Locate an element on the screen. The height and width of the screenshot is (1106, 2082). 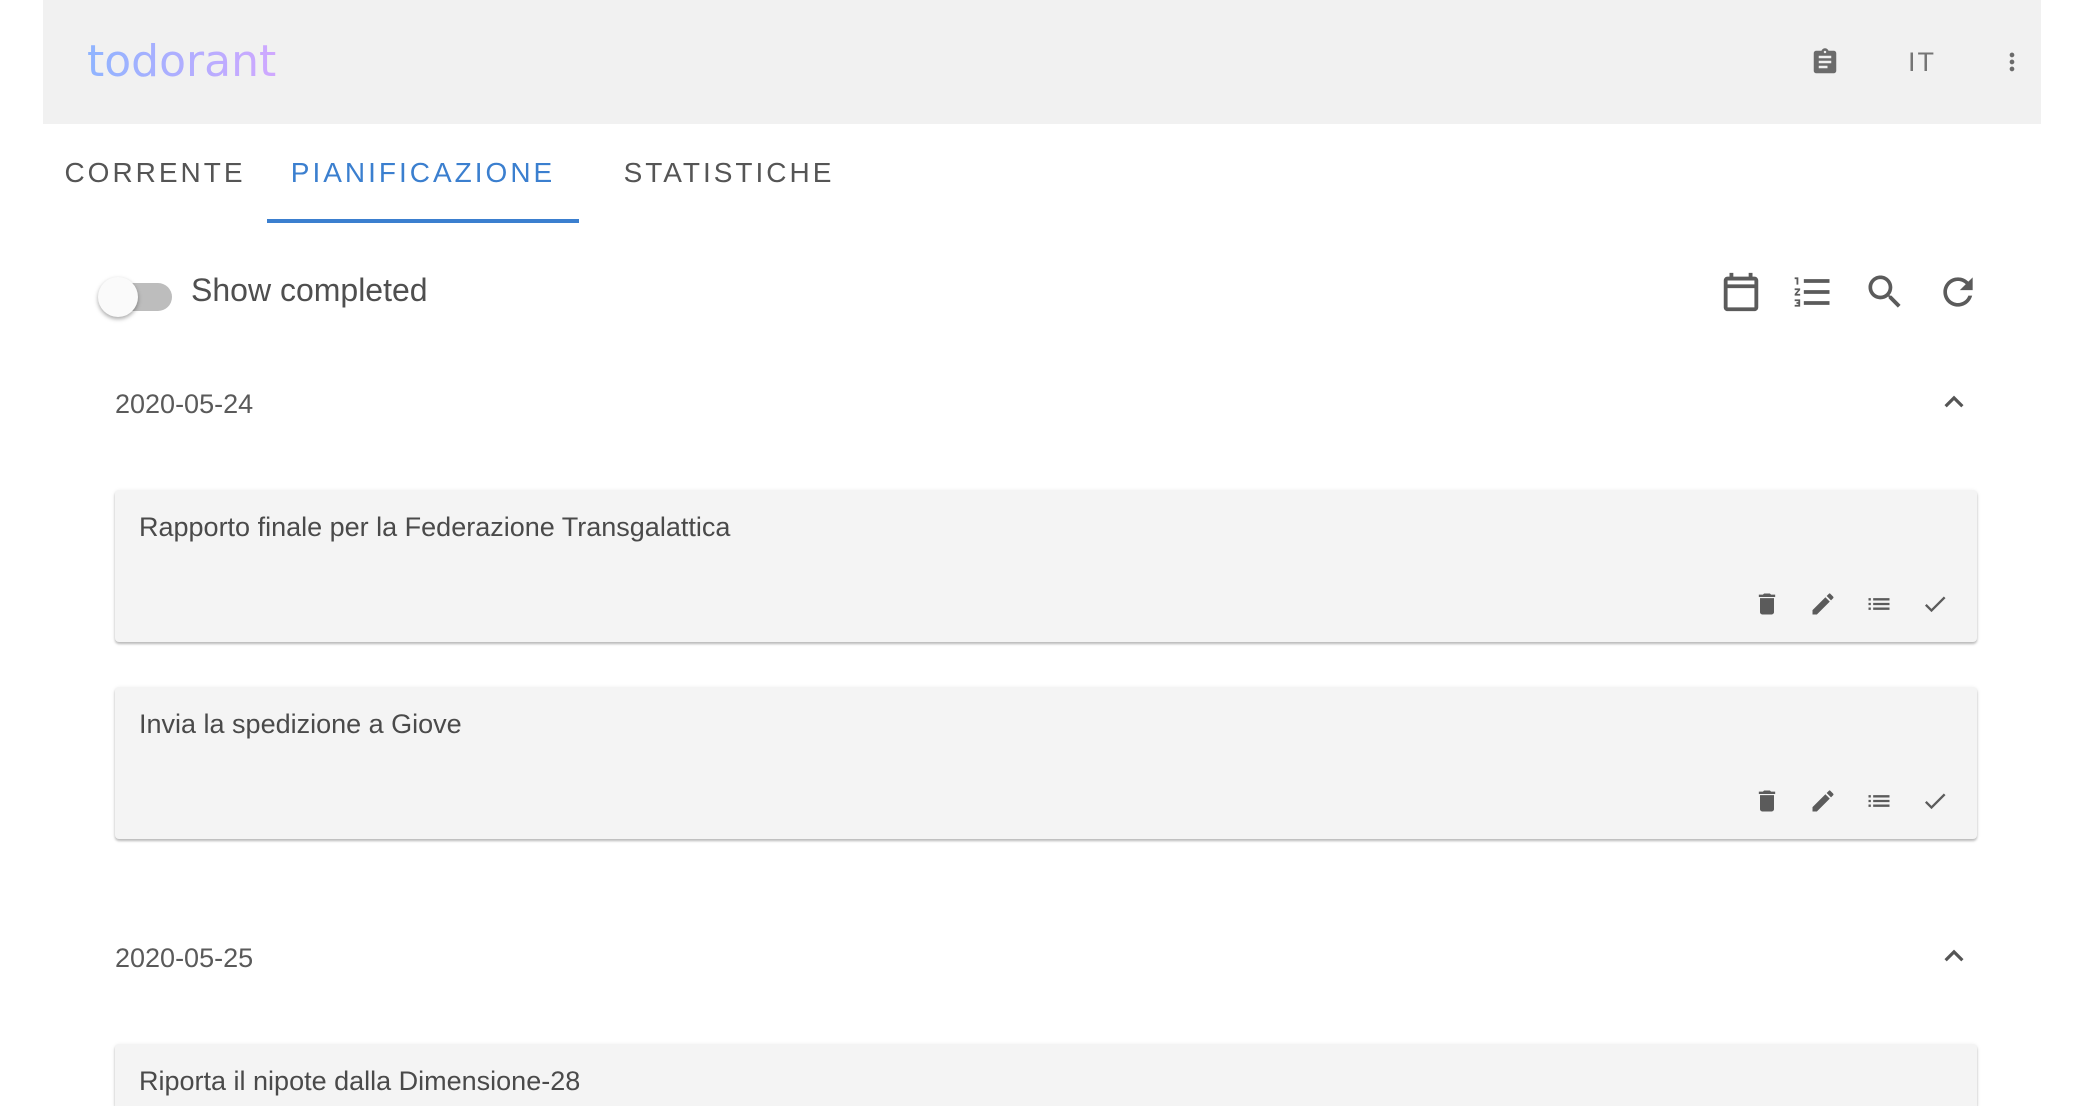
numbered-list-icon is located at coordinates (1813, 292).